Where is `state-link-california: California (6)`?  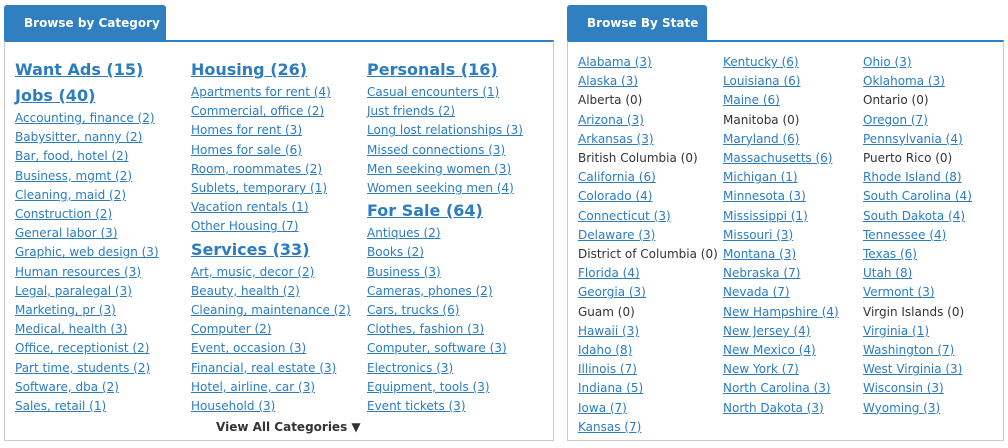
state-link-california: California (6) is located at coordinates (648, 177).